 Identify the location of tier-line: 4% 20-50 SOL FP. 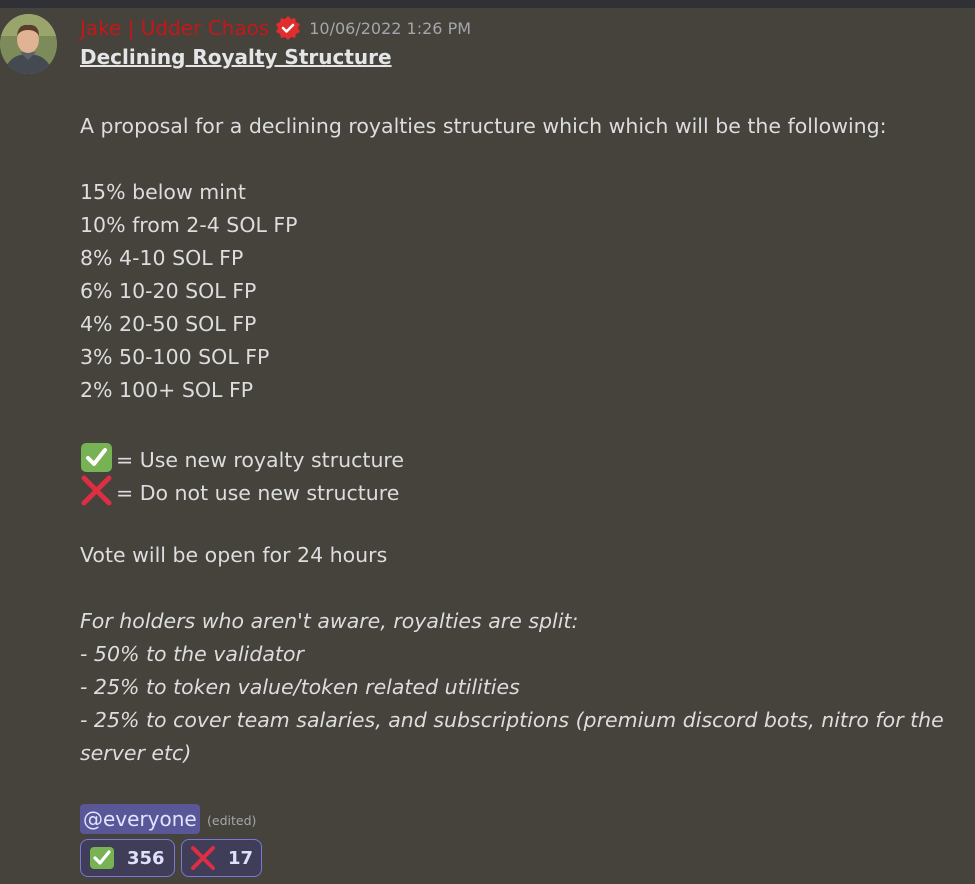
(168, 324).